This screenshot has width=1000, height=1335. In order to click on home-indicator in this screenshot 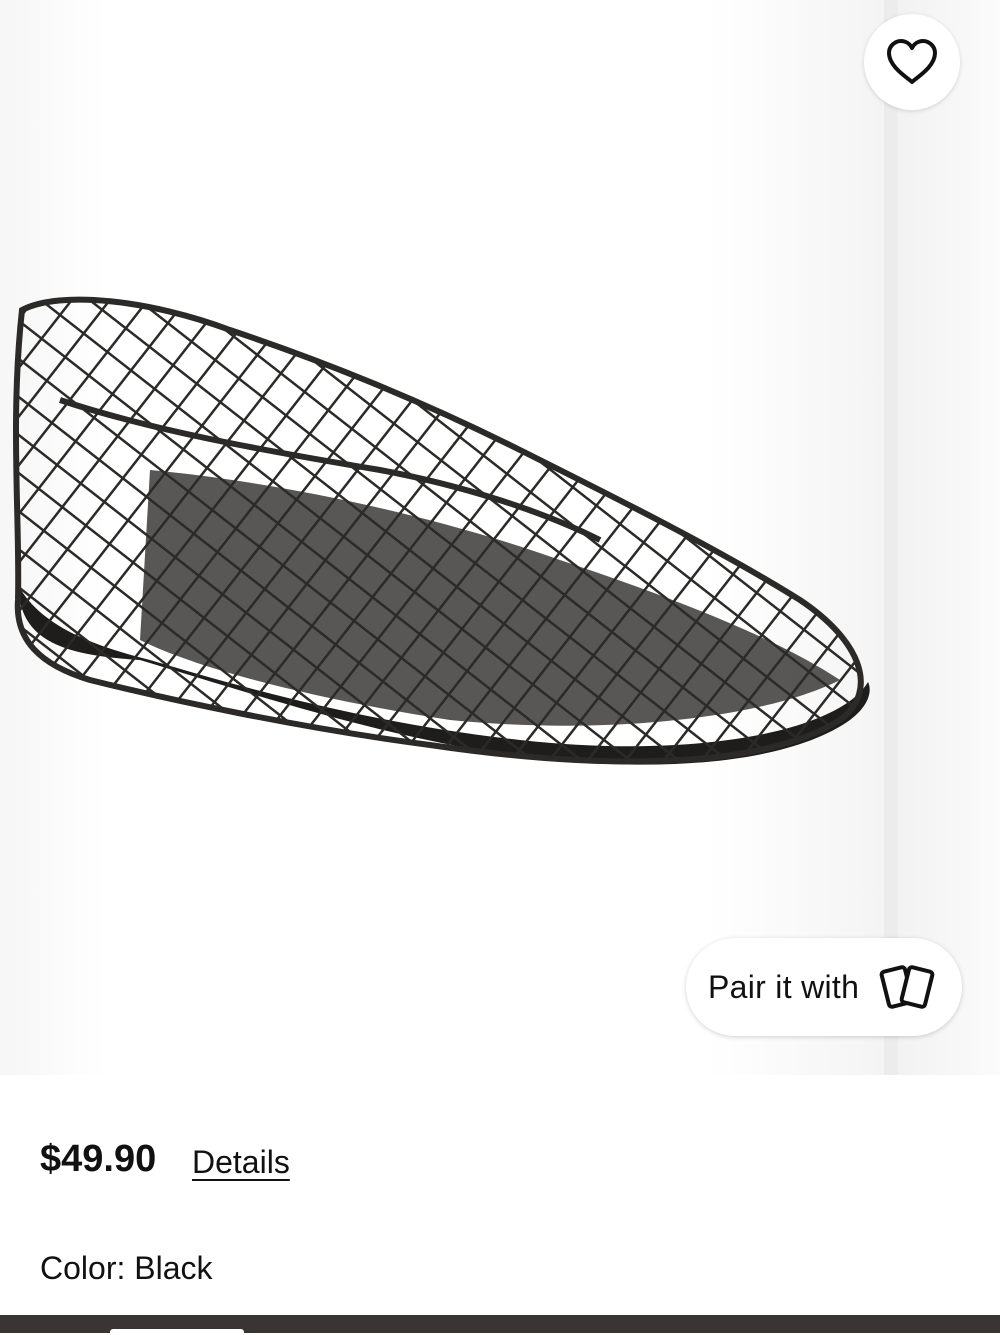, I will do `click(177, 1332)`.